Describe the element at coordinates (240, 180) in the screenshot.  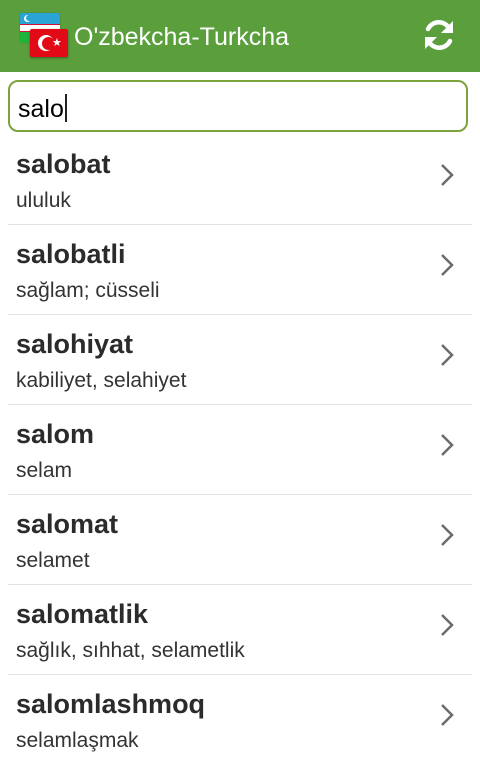
I see `list-item: salobat ululuk` at that location.